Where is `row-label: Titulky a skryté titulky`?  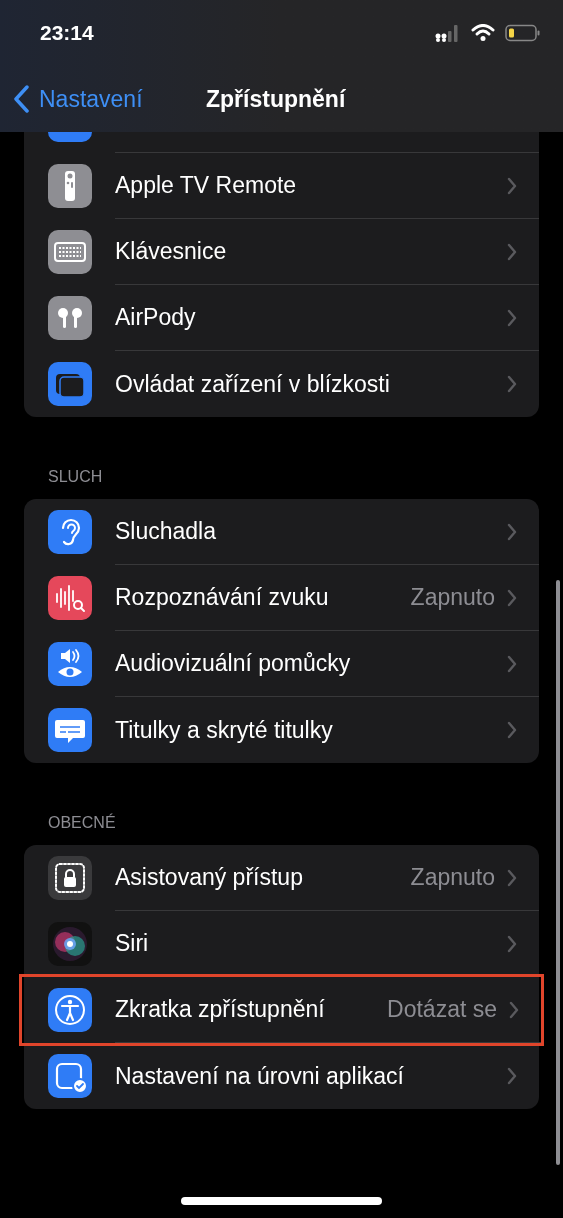 row-label: Titulky a skryté titulky is located at coordinates (224, 730).